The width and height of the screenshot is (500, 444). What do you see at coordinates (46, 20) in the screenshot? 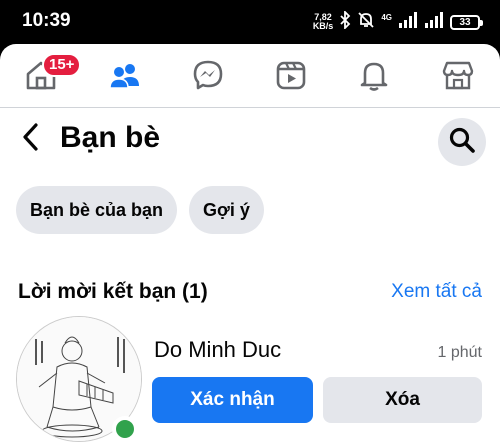
I see `status-time: 10:39` at bounding box center [46, 20].